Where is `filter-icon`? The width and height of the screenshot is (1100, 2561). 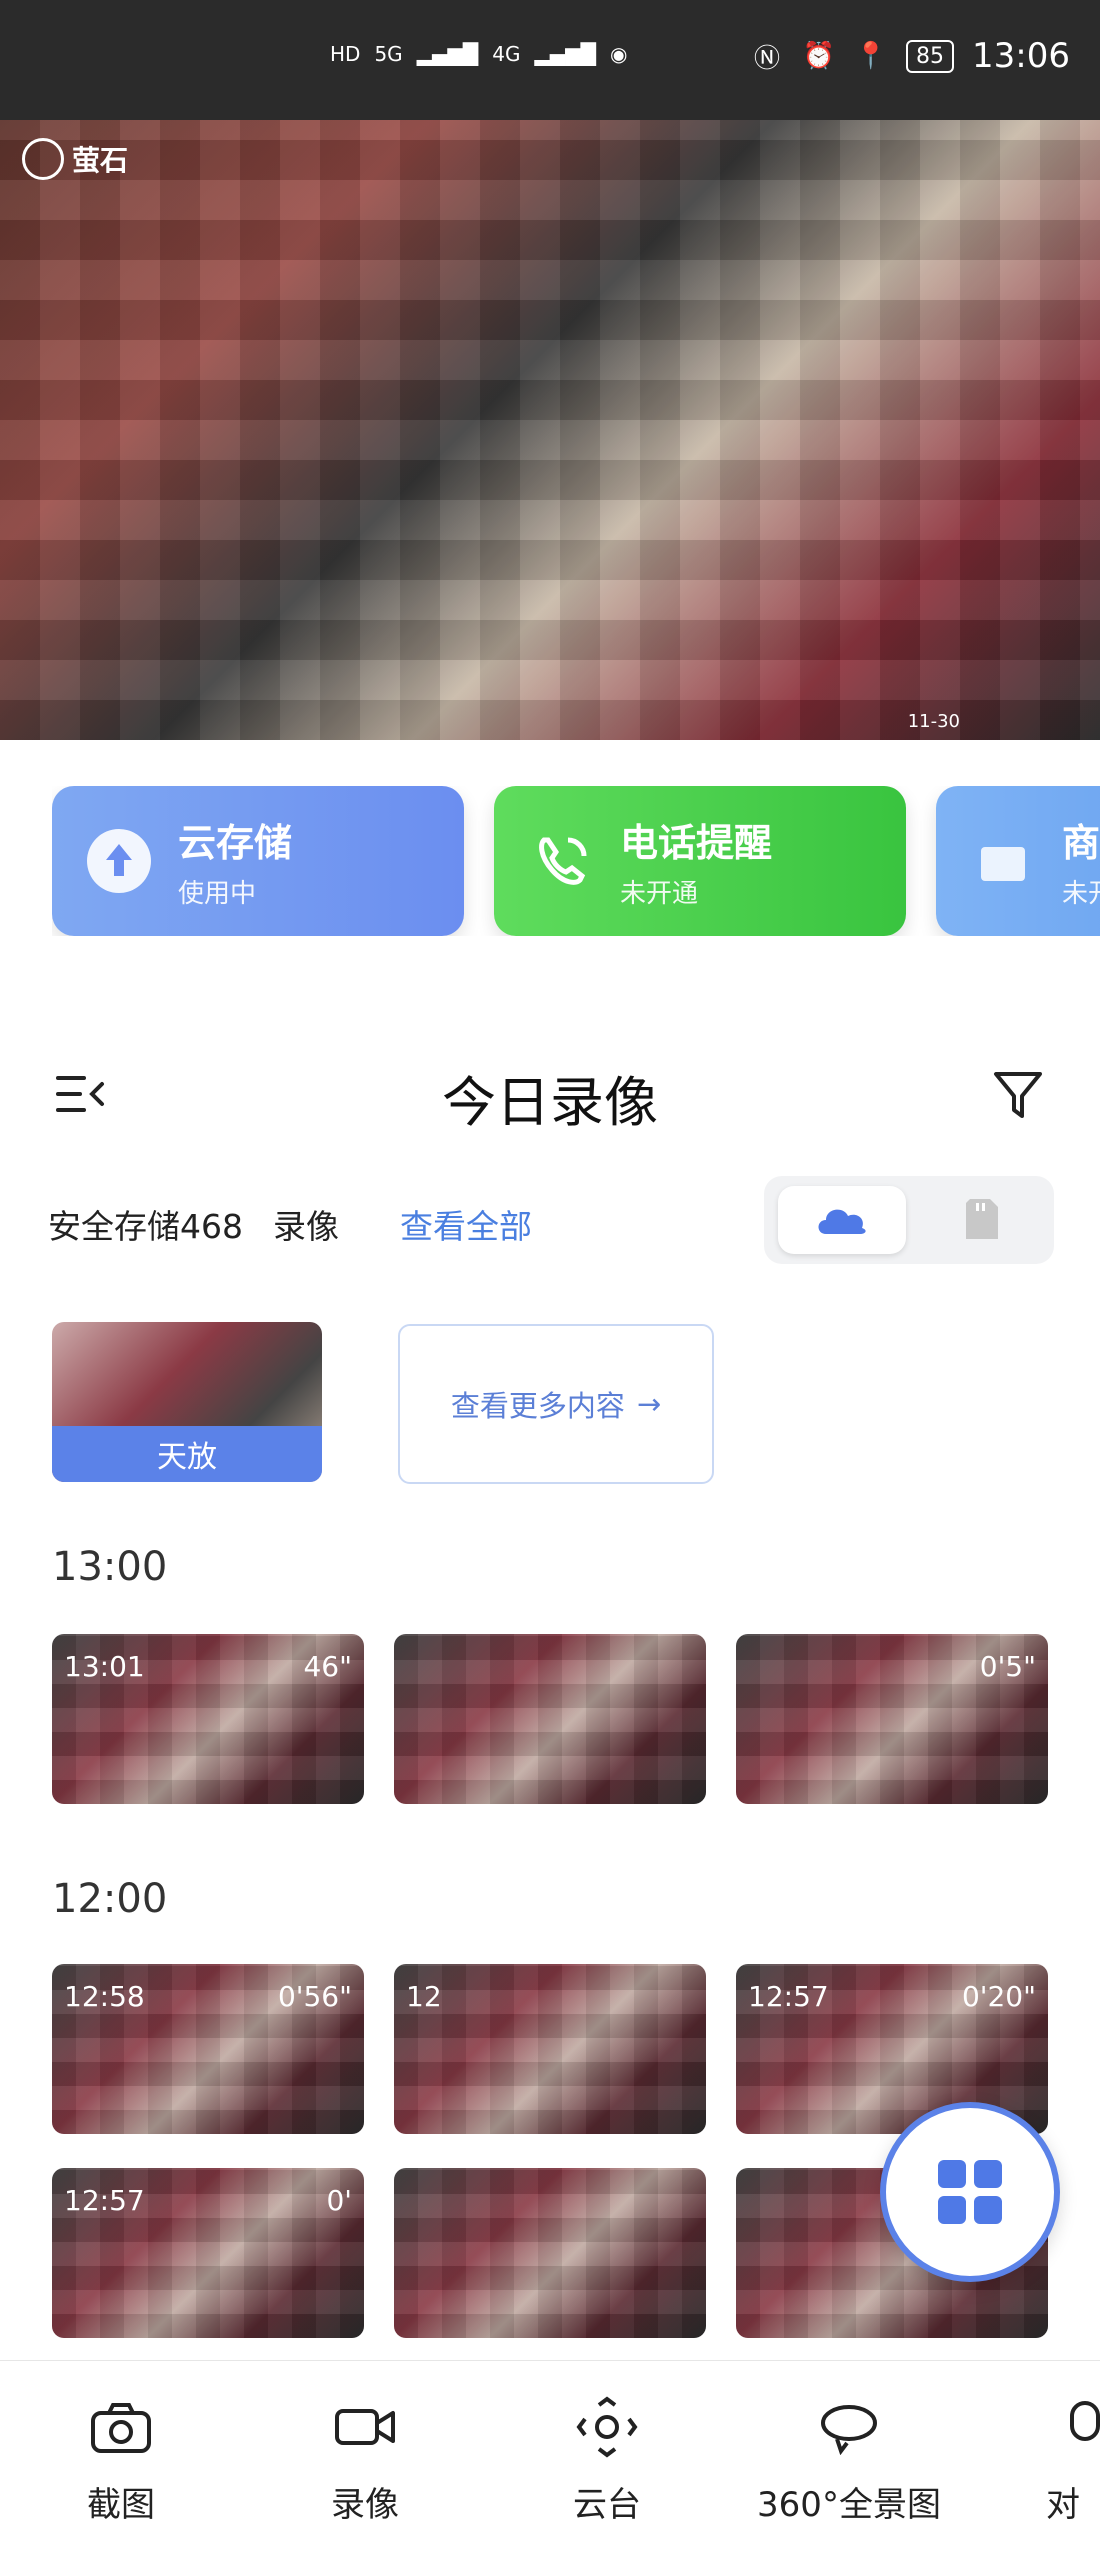 filter-icon is located at coordinates (1018, 1094).